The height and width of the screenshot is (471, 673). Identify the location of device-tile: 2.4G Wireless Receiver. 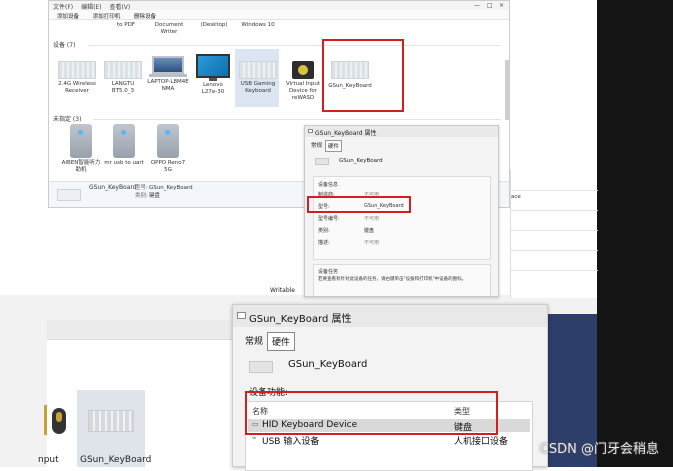
(77, 78).